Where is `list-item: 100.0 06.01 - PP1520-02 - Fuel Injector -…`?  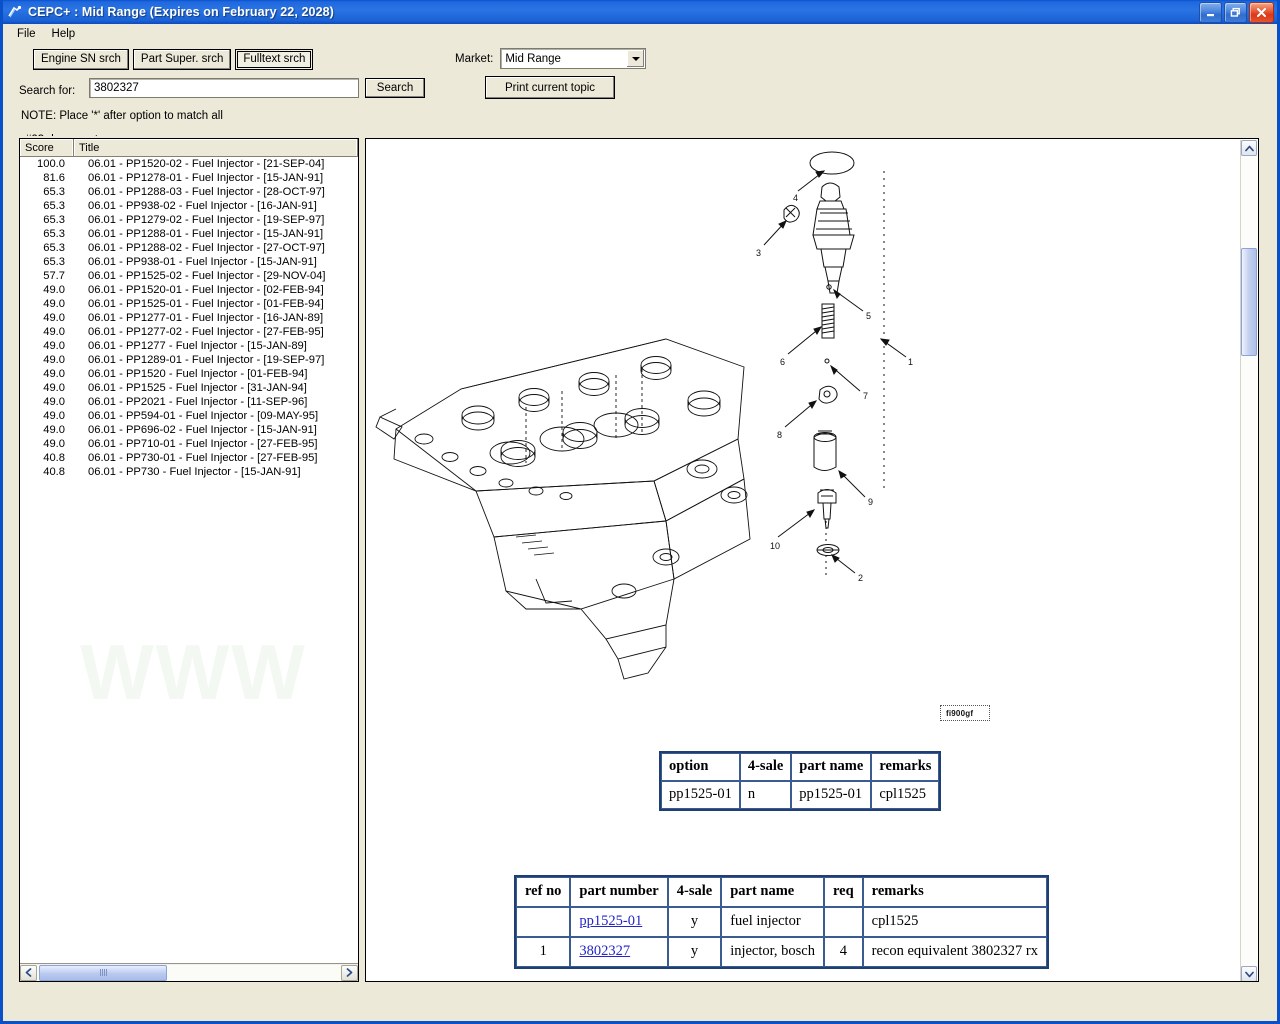
list-item: 100.0 06.01 - PP1520-02 - Fuel Injector -… is located at coordinates (189, 164).